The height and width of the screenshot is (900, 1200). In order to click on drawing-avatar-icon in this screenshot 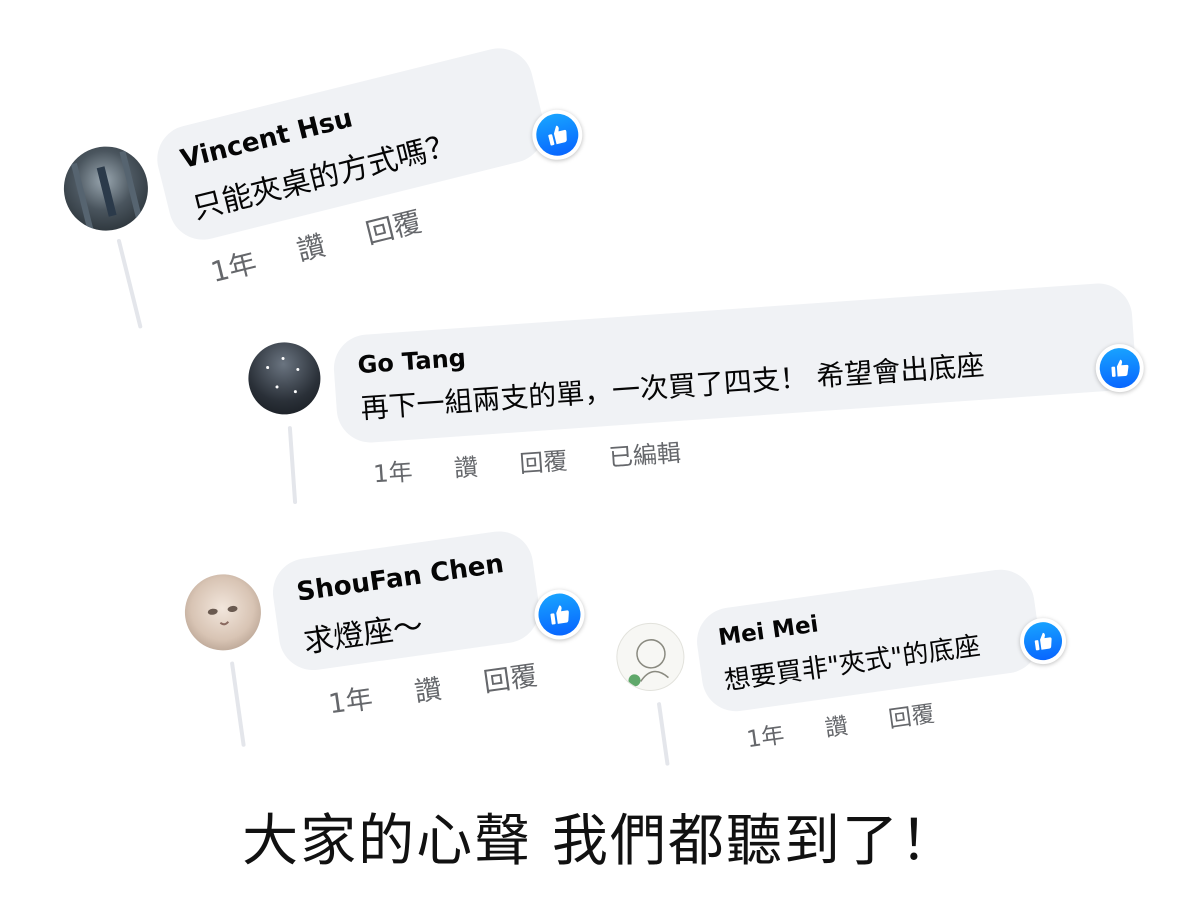, I will do `click(648, 663)`.